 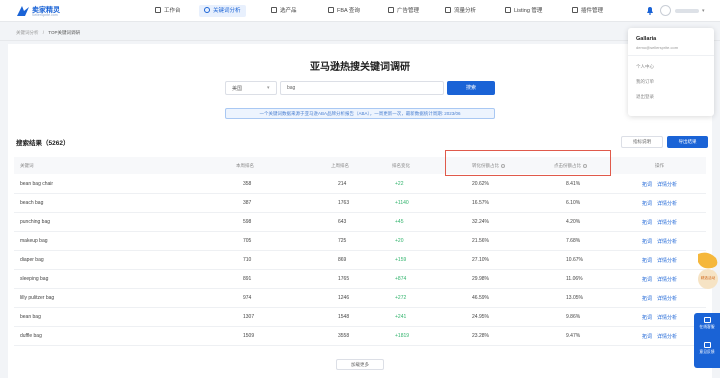 I want to click on market-select: 美国 ▾, so click(x=251, y=88).